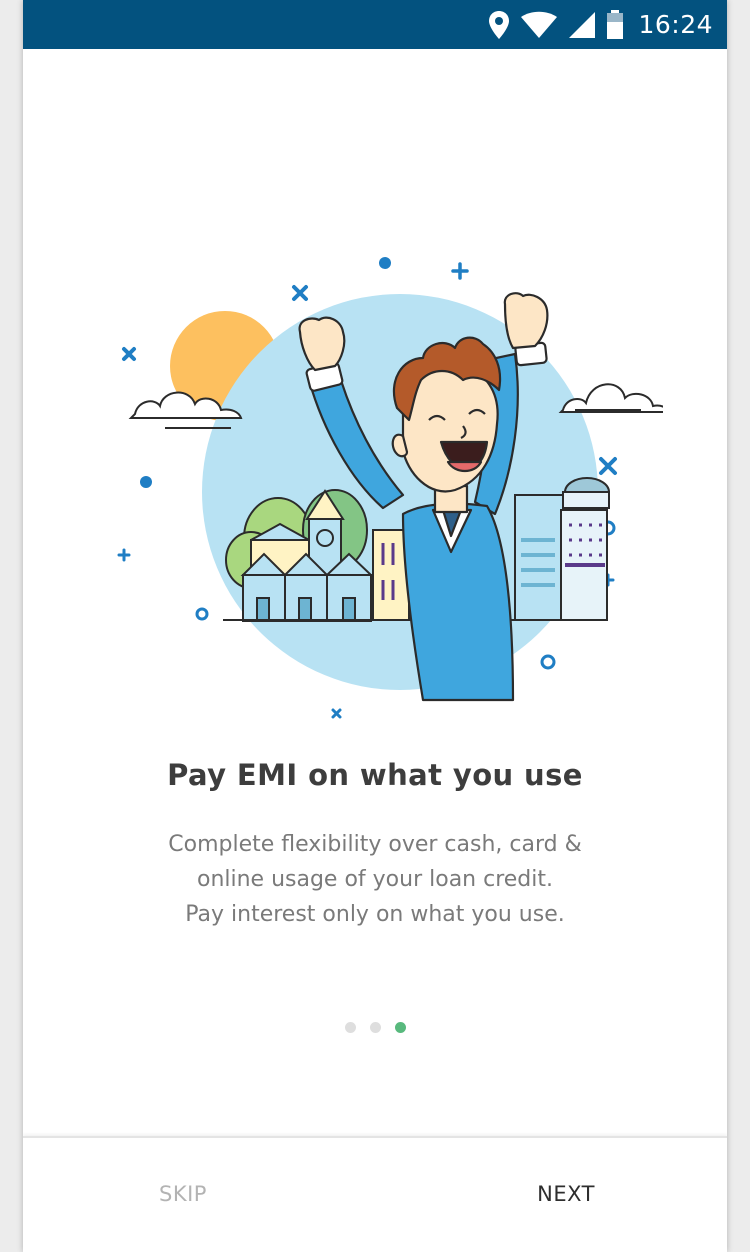  Describe the element at coordinates (600, 24) in the screenshot. I see `status-icons: 16:24` at that location.